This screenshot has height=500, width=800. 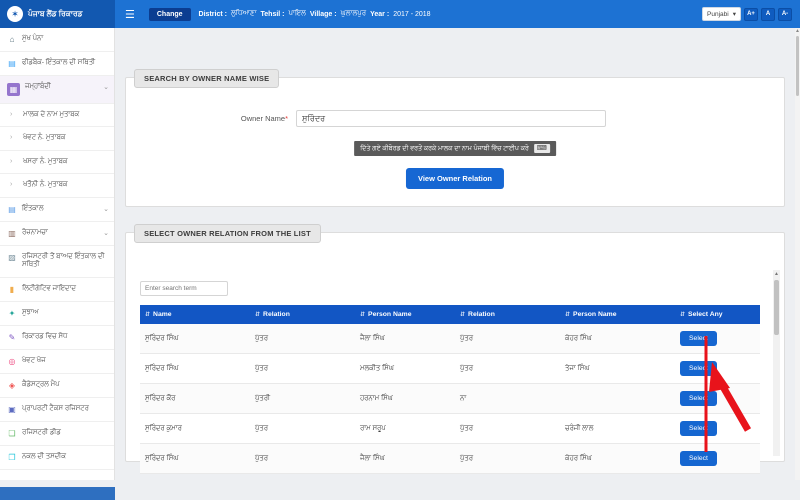 What do you see at coordinates (617, 428) in the screenshot?
I see `cell-person-name: ਚਰੰਜੀ ਲਾਲ` at bounding box center [617, 428].